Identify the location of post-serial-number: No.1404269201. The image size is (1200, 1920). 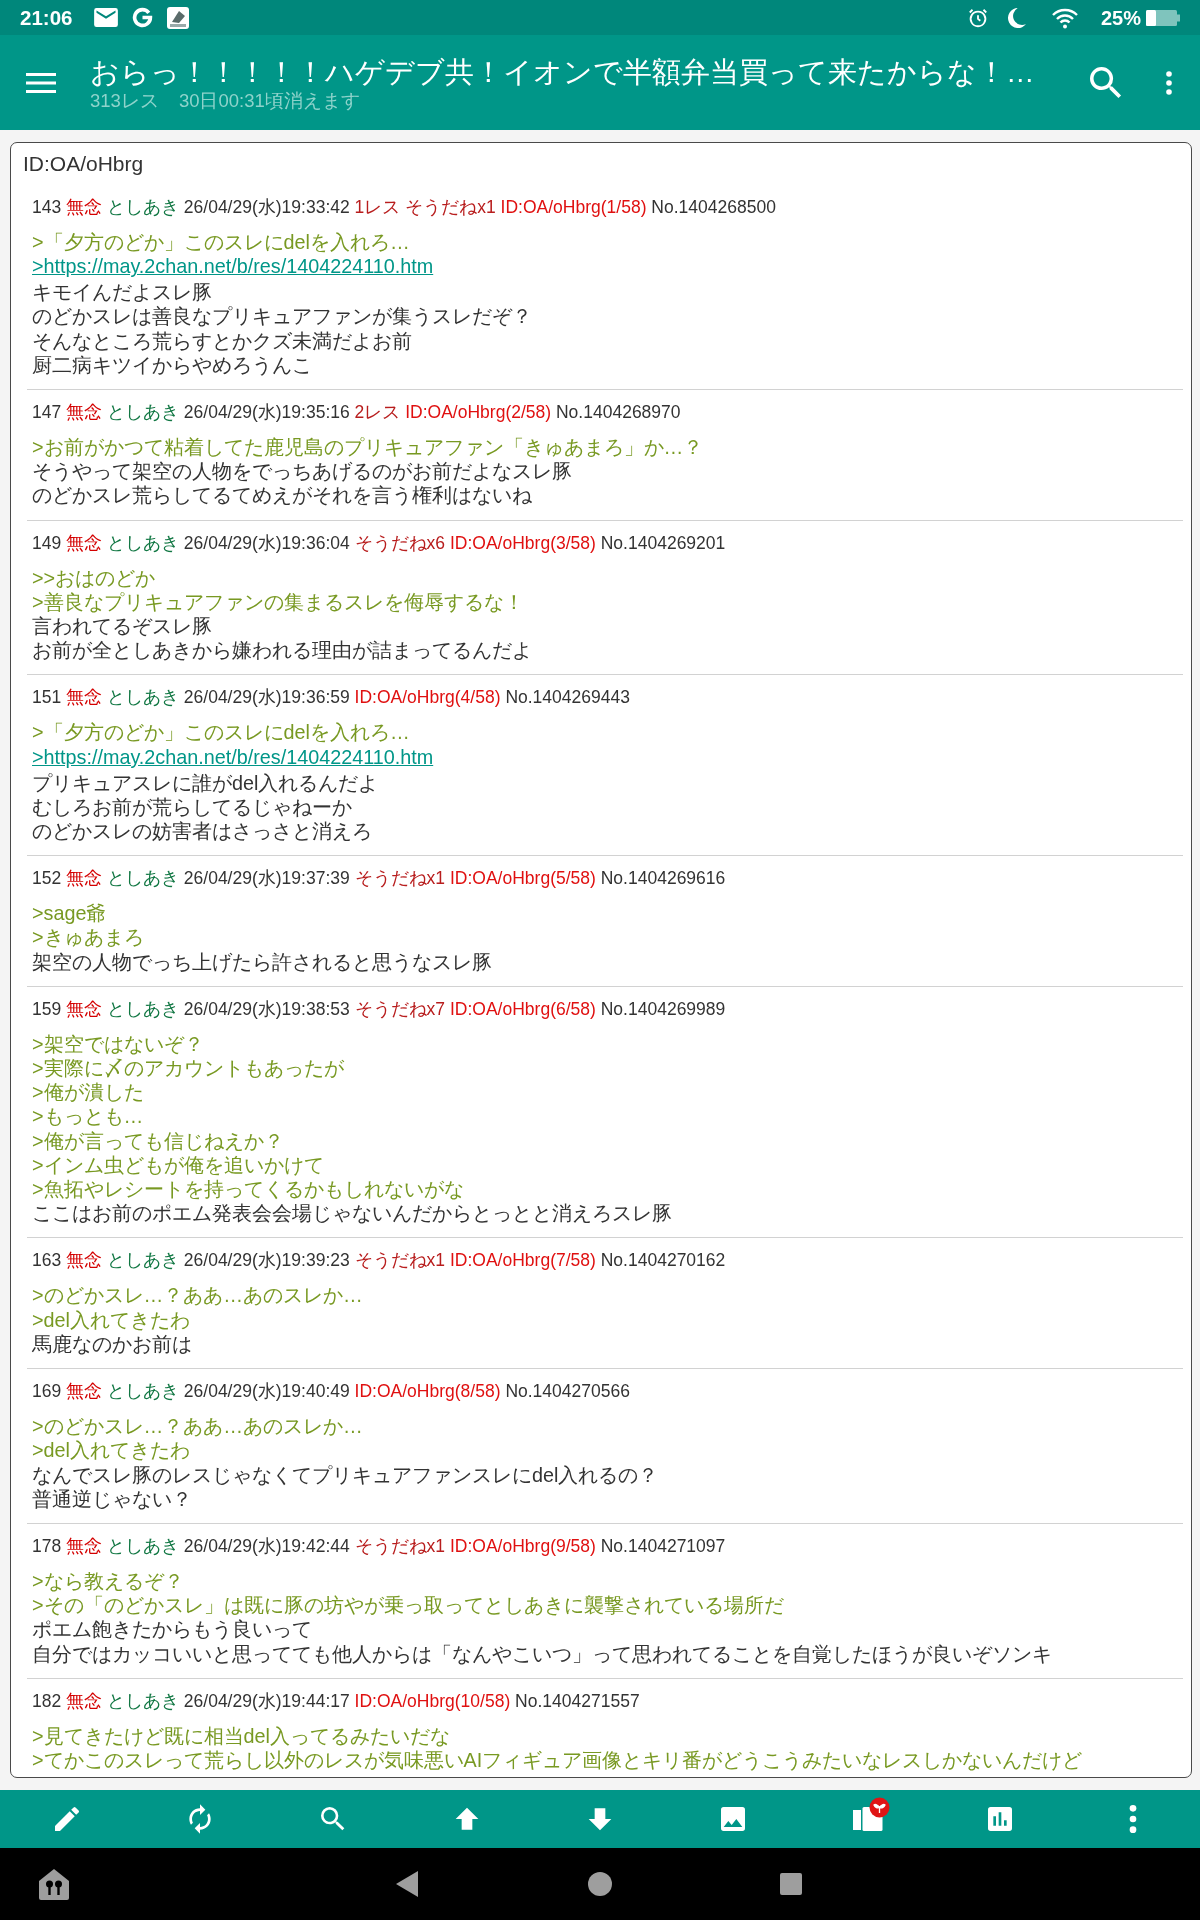
(663, 542).